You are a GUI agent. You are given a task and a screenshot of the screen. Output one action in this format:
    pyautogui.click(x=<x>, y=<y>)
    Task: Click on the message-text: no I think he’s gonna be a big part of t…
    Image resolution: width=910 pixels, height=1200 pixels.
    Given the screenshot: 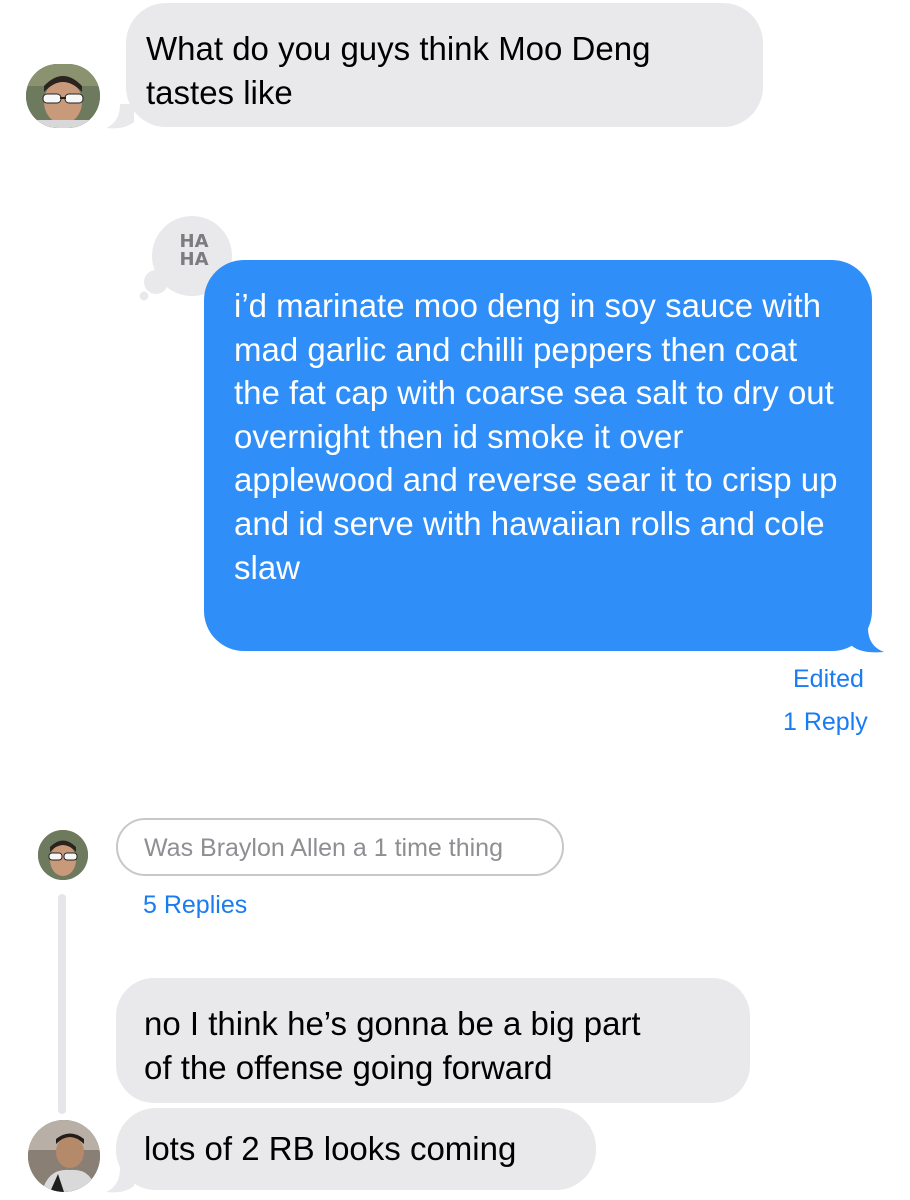 What is the action you would take?
    pyautogui.click(x=392, y=1045)
    